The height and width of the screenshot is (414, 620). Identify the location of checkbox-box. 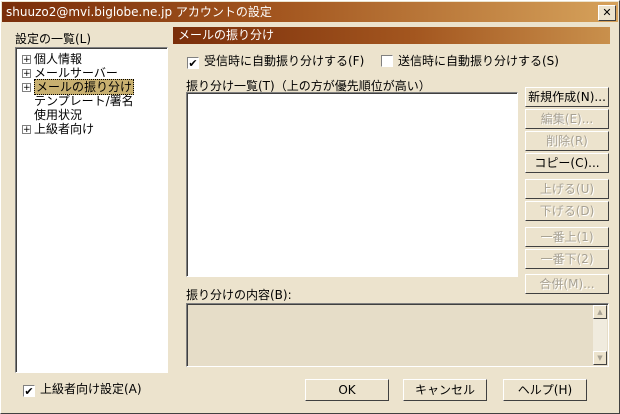
(387, 61).